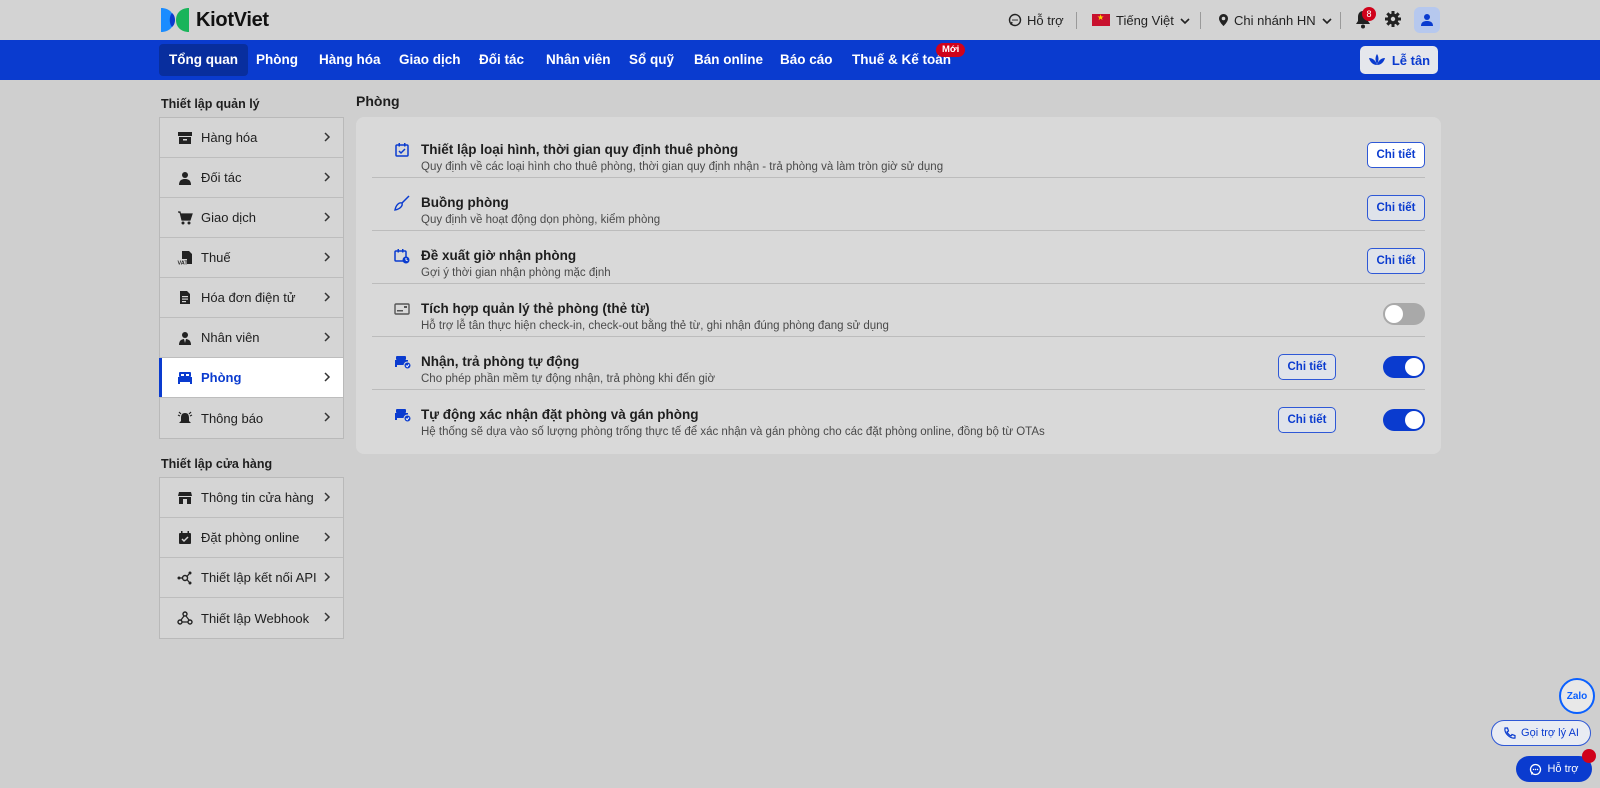  I want to click on help-notification-dot, so click(1589, 756).